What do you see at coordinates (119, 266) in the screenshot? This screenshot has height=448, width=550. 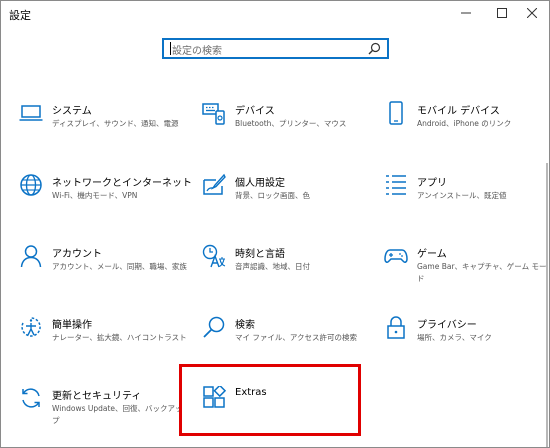 I see `tile-description: アカウント、メール、同期、職場、家族` at bounding box center [119, 266].